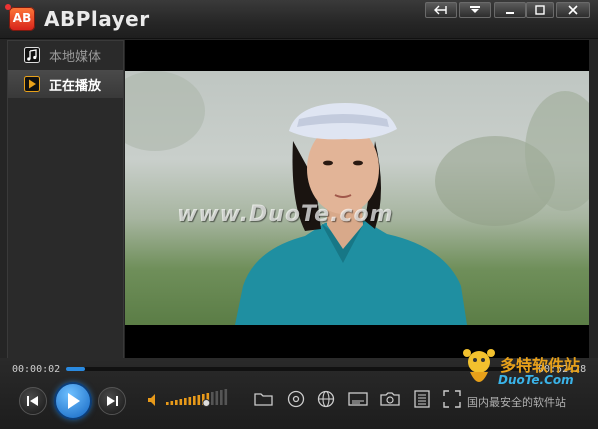 The image size is (598, 429). What do you see at coordinates (32, 55) in the screenshot?
I see `music-note-icon` at bounding box center [32, 55].